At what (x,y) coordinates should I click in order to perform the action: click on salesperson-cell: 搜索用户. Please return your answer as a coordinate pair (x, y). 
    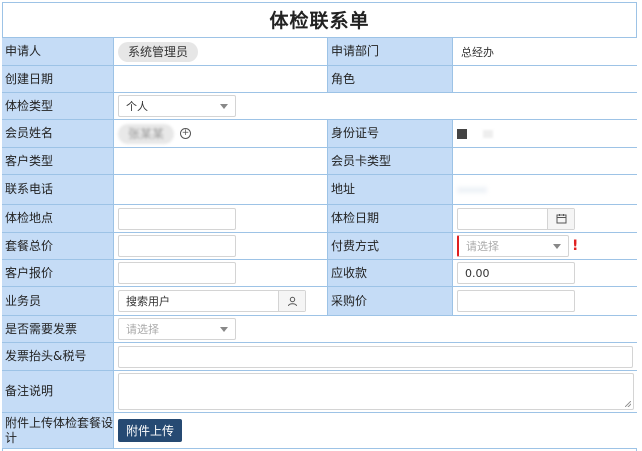
    Looking at the image, I should click on (221, 301).